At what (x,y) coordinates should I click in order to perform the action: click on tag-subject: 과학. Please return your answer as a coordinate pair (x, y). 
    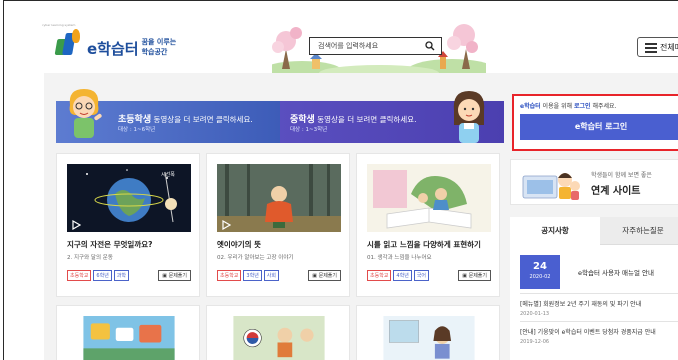
    Looking at the image, I should click on (121, 275).